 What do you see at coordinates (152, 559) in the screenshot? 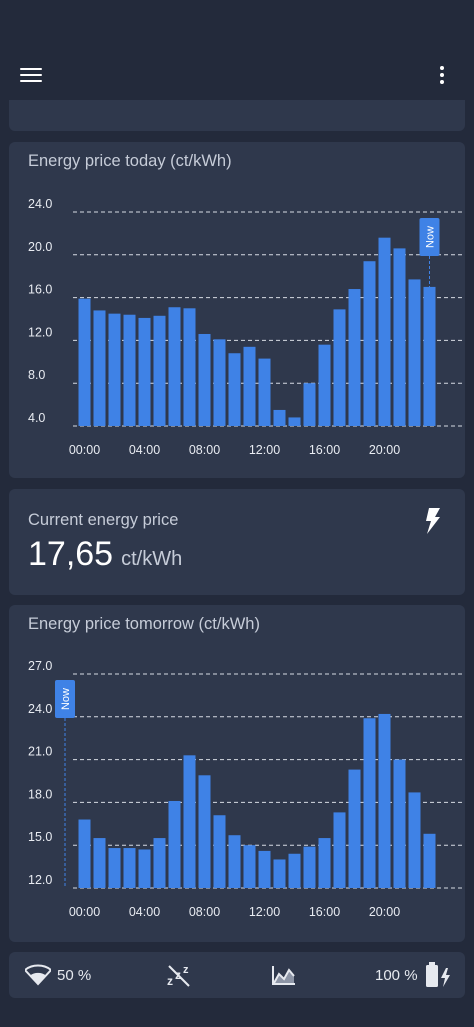
I see `current-price-unit: ct/kWh` at bounding box center [152, 559].